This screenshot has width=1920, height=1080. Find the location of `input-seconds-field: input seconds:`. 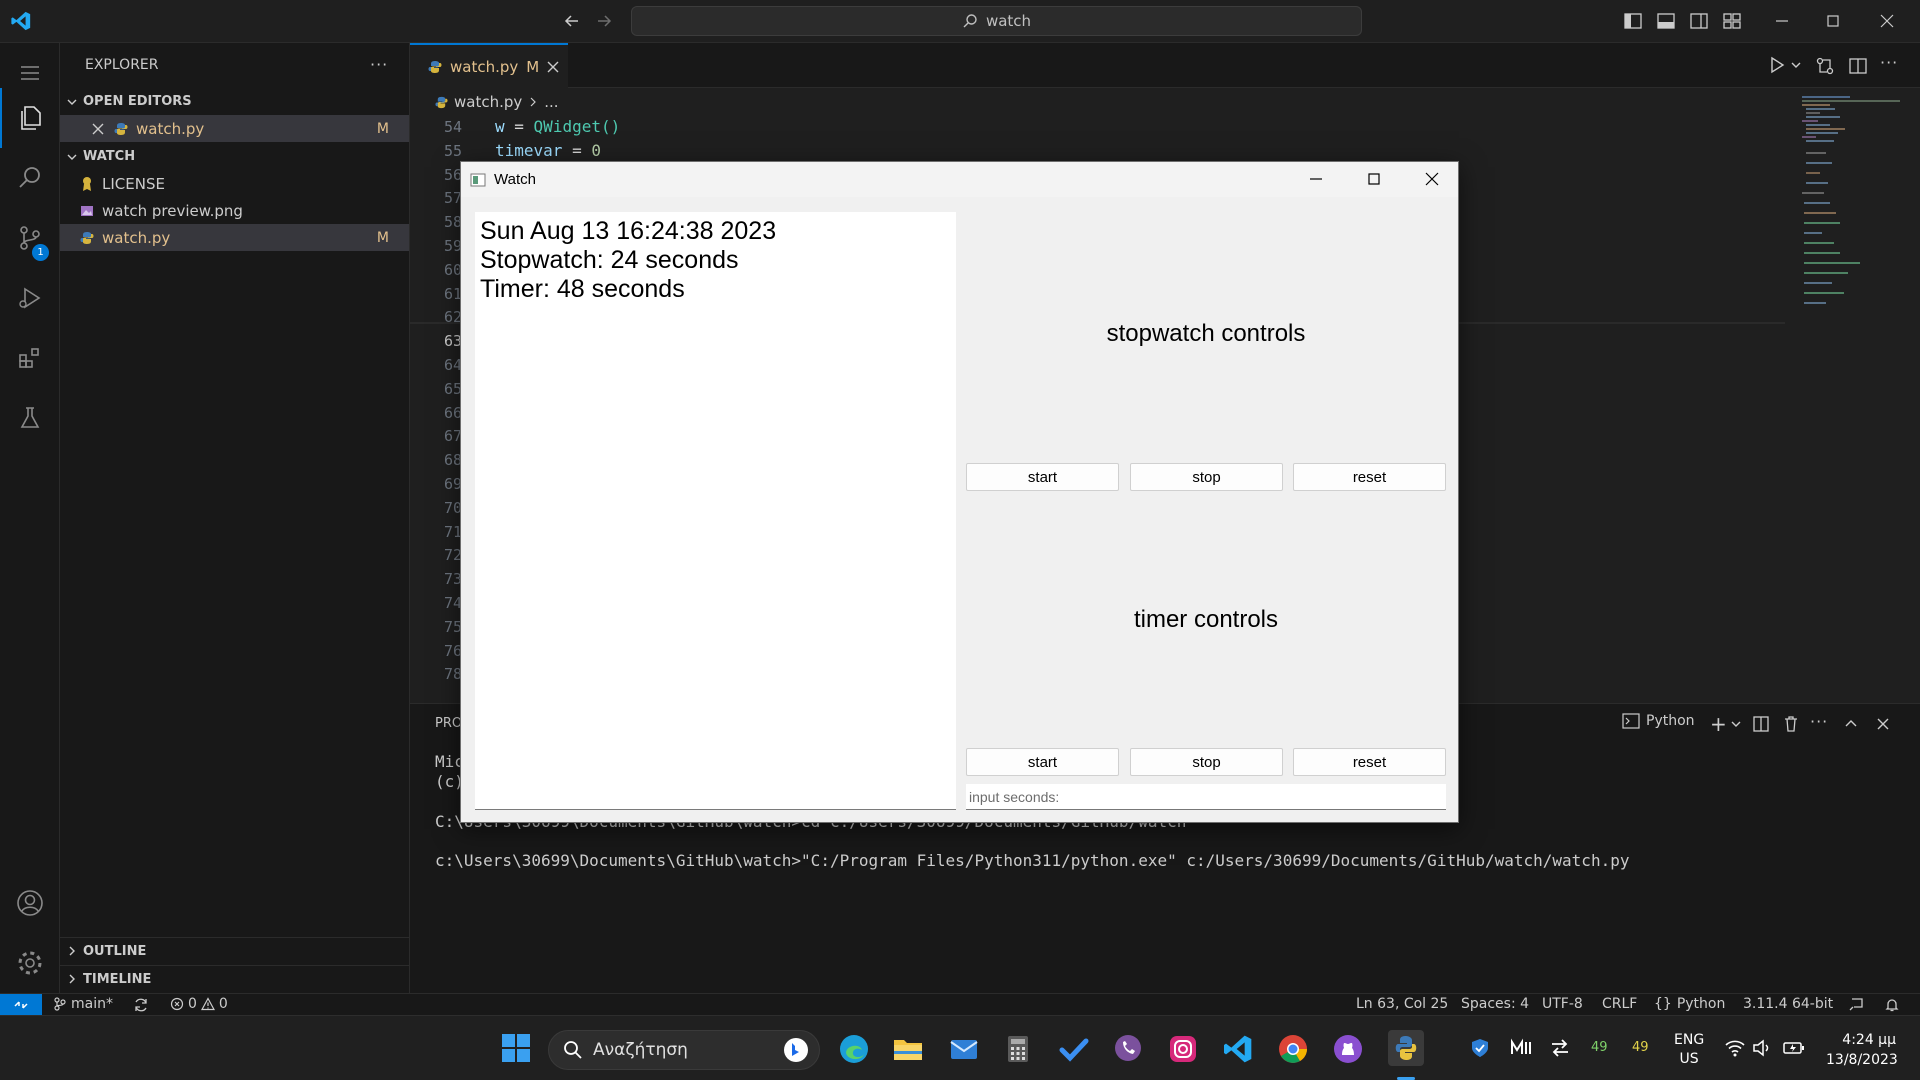

input-seconds-field: input seconds: is located at coordinates (1206, 797).